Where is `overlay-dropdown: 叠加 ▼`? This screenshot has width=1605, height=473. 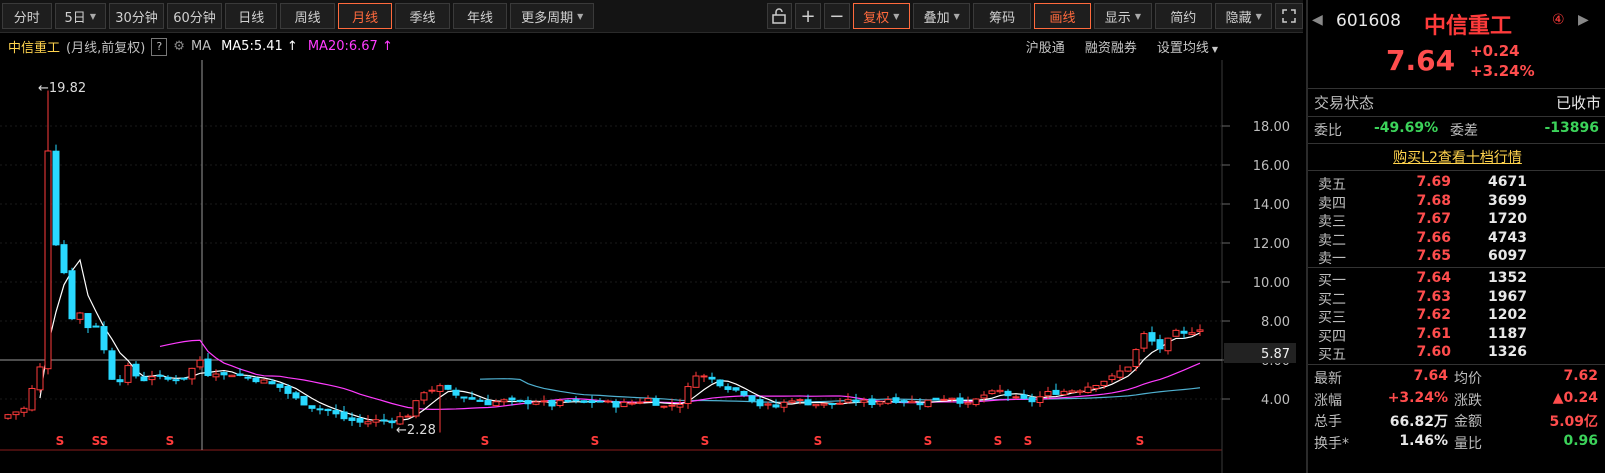 overlay-dropdown: 叠加 ▼ is located at coordinates (941, 16).